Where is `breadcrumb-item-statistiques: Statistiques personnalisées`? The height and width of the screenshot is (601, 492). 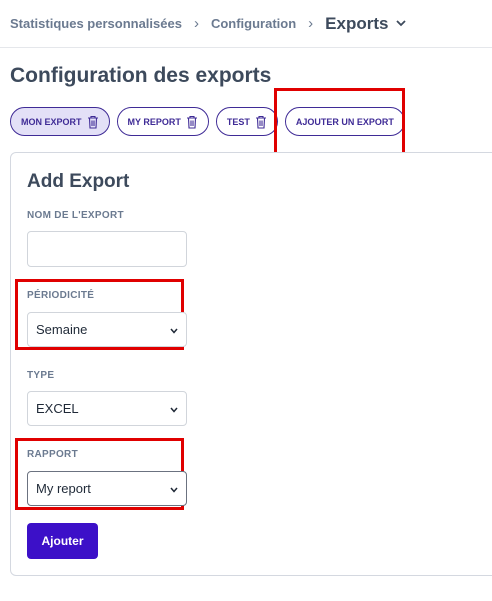 breadcrumb-item-statistiques: Statistiques personnalisées is located at coordinates (96, 23).